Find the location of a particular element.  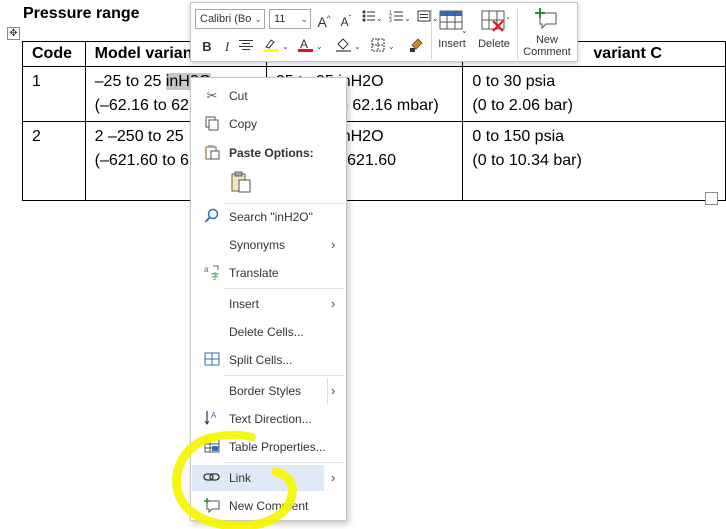

svg-text: a is located at coordinates (206, 269).